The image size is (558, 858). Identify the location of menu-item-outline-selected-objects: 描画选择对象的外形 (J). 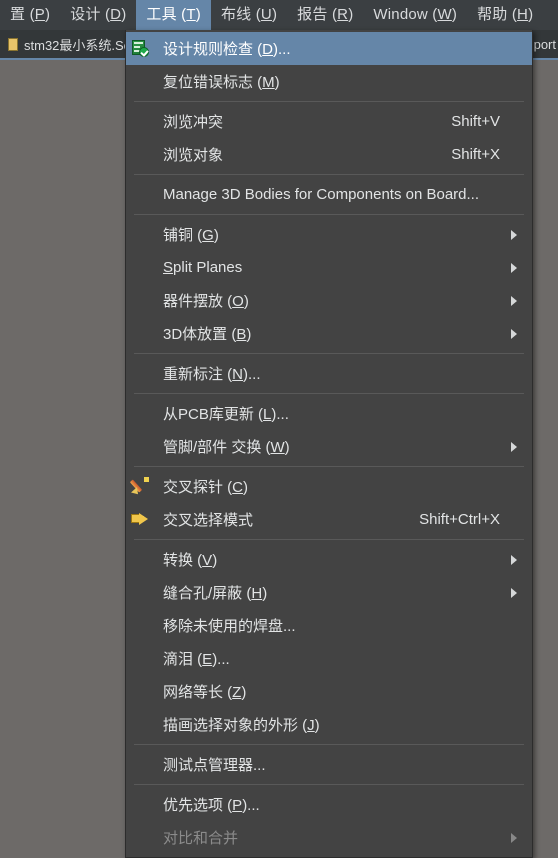
(329, 724).